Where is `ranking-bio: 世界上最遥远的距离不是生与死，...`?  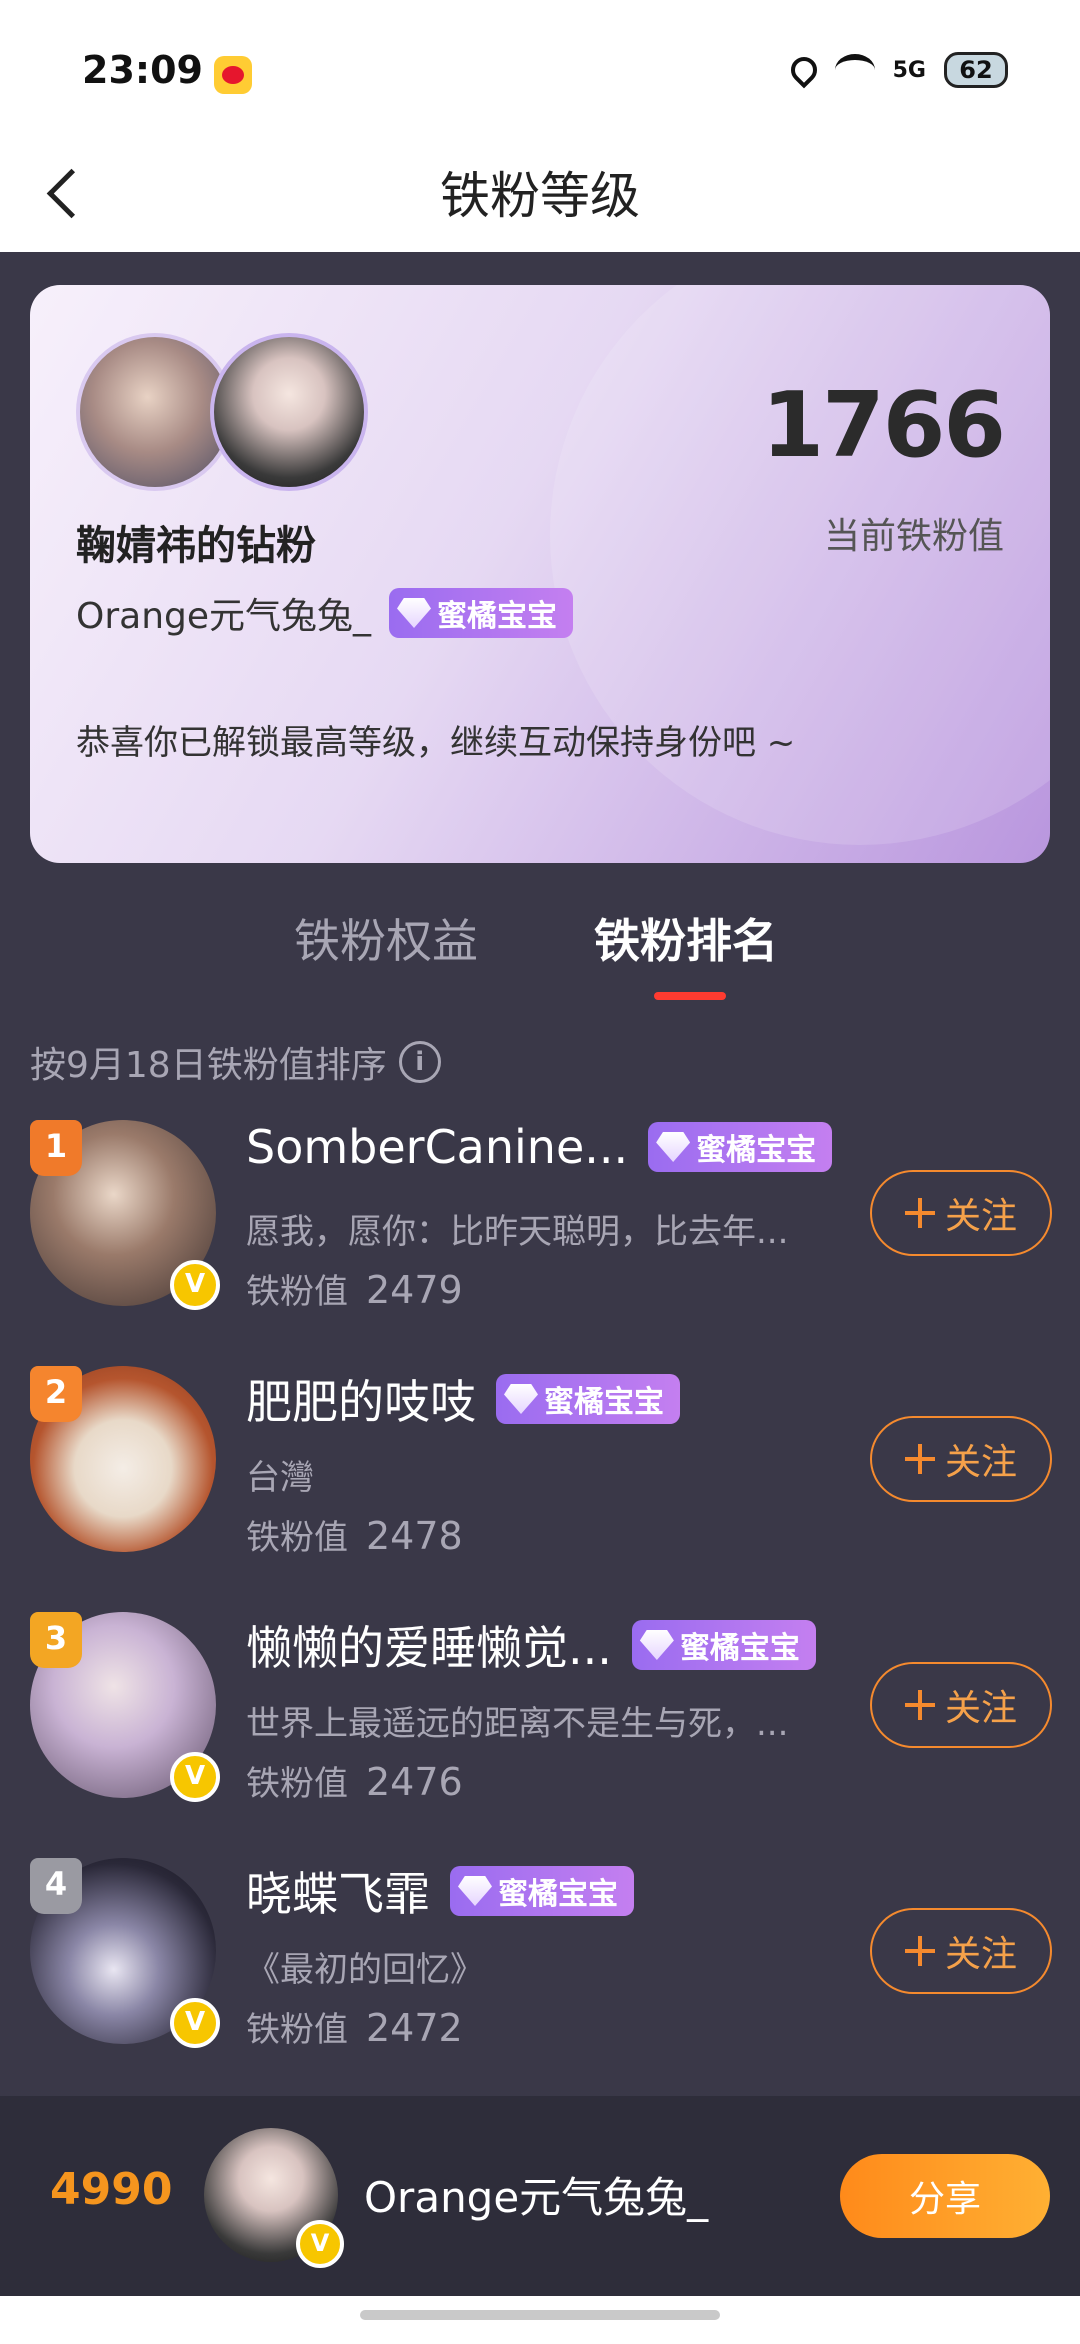
ranking-bio: 世界上最遥远的距离不是生与死，... is located at coordinates (517, 1724).